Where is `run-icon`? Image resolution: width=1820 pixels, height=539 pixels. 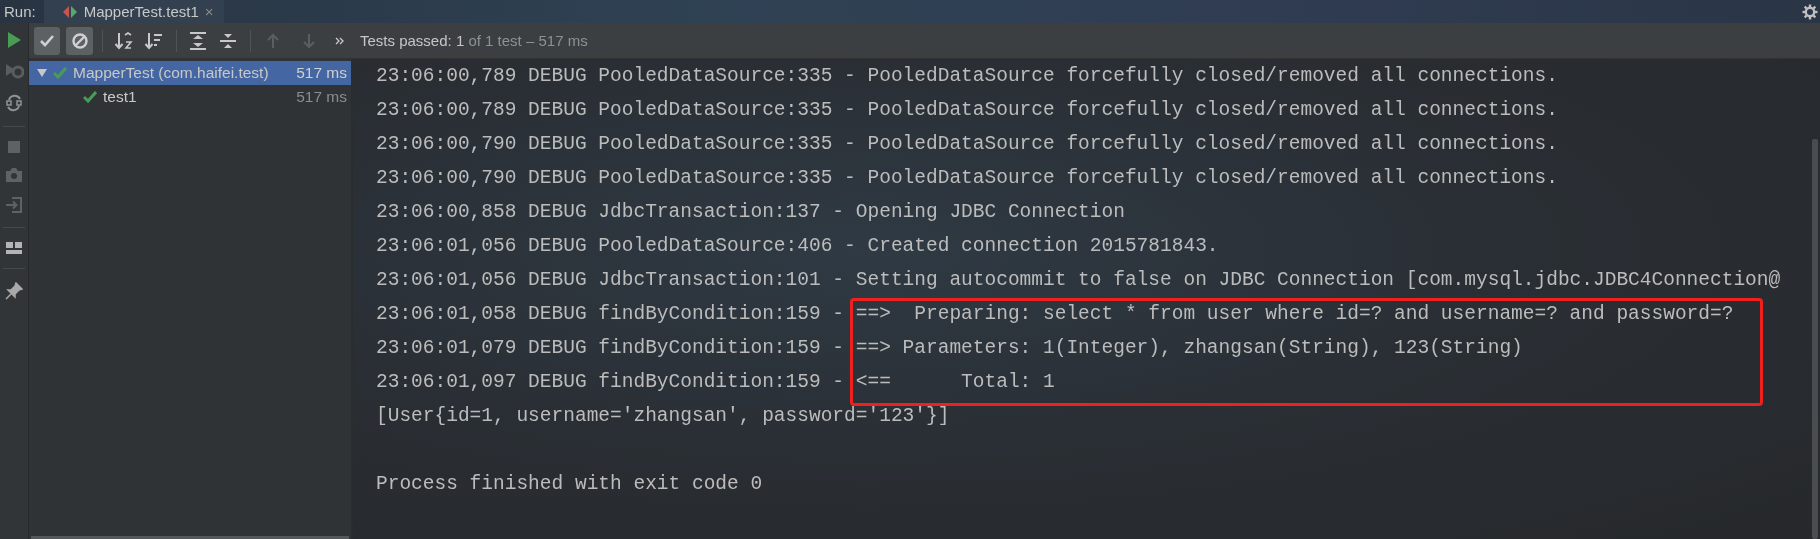 run-icon is located at coordinates (14, 40).